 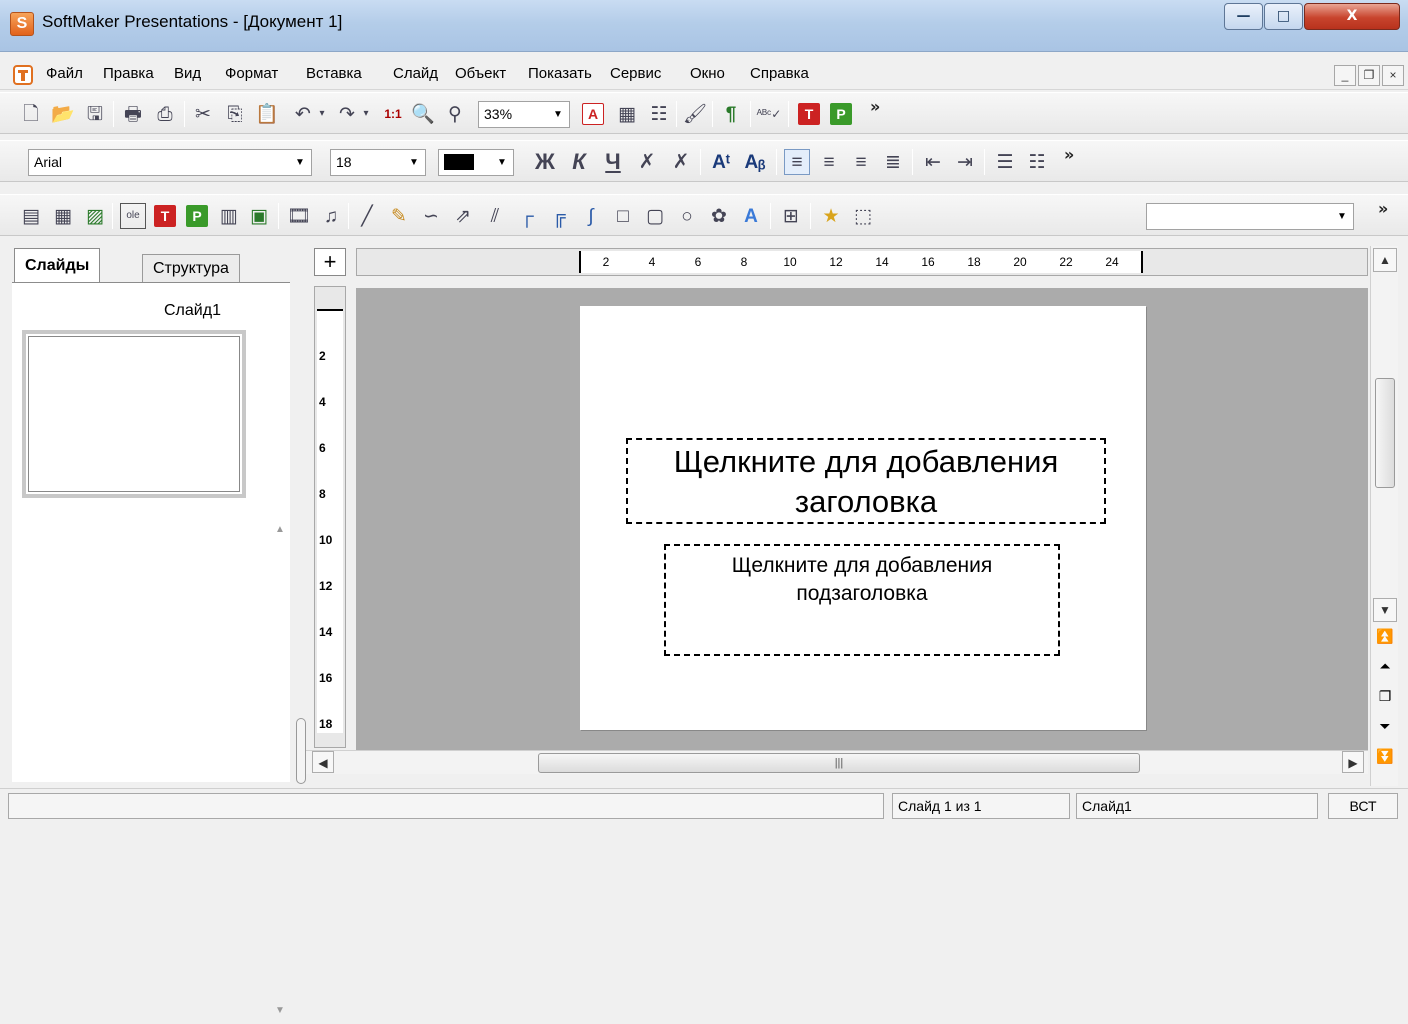 What do you see at coordinates (378, 162) in the screenshot?
I see `font-size-combo: 18 ▼` at bounding box center [378, 162].